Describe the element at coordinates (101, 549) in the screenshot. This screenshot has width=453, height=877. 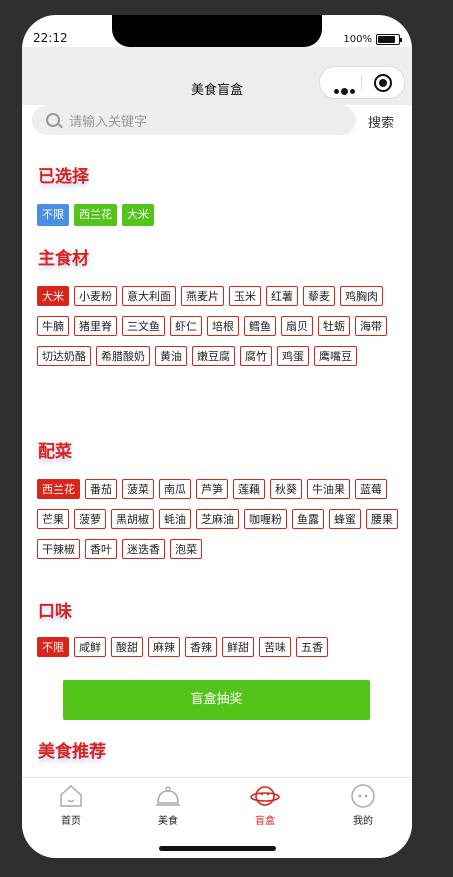
I see `side-dish-tag: 香叶` at that location.